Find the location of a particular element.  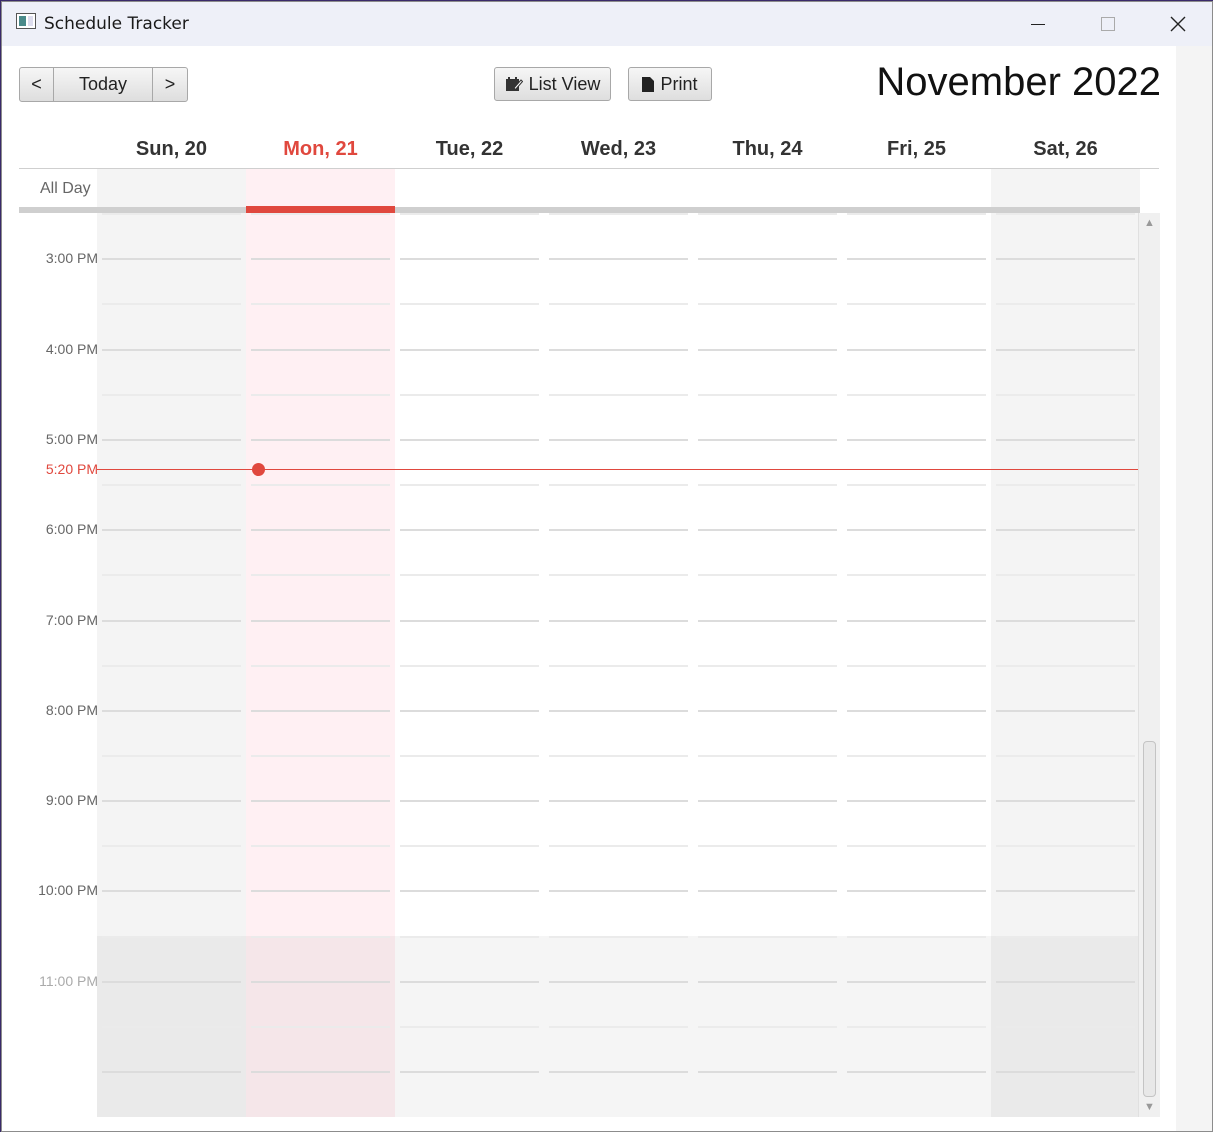

next-week-button: > is located at coordinates (170, 84).